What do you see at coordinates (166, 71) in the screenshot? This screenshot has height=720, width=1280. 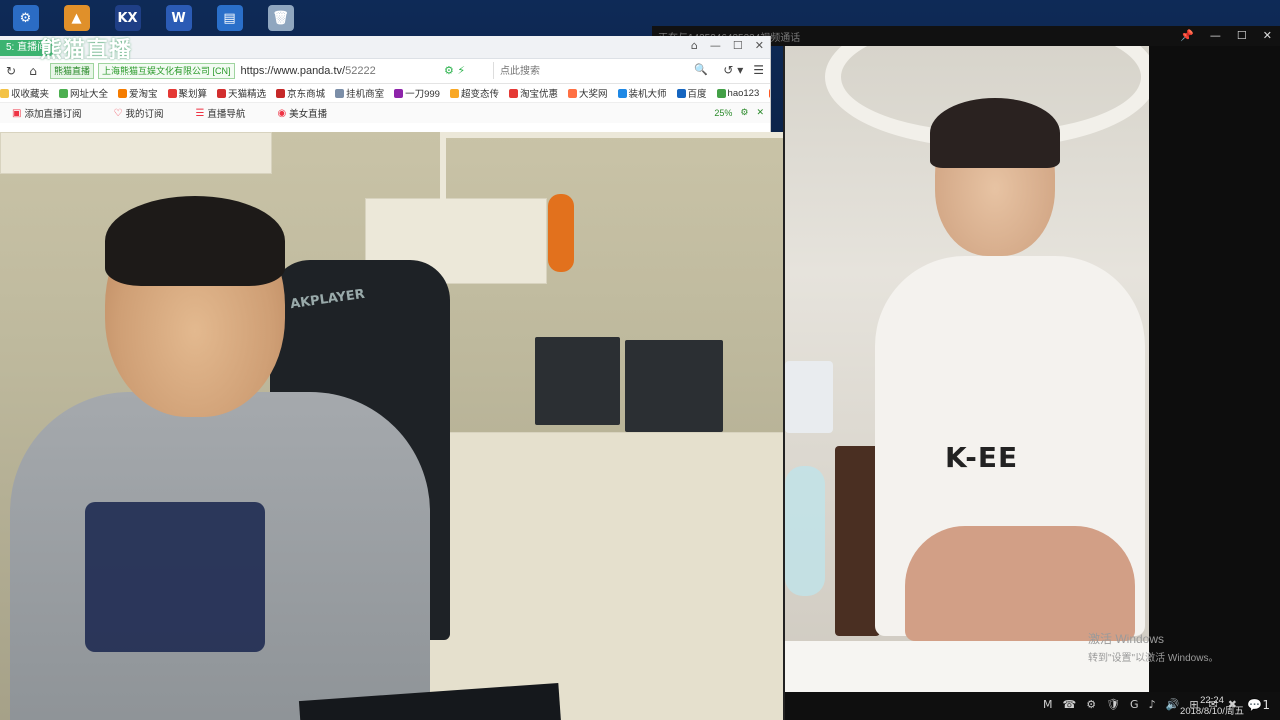 I see `certificate-badge: 上海熊猫互娱文化有限公司 [CN]` at bounding box center [166, 71].